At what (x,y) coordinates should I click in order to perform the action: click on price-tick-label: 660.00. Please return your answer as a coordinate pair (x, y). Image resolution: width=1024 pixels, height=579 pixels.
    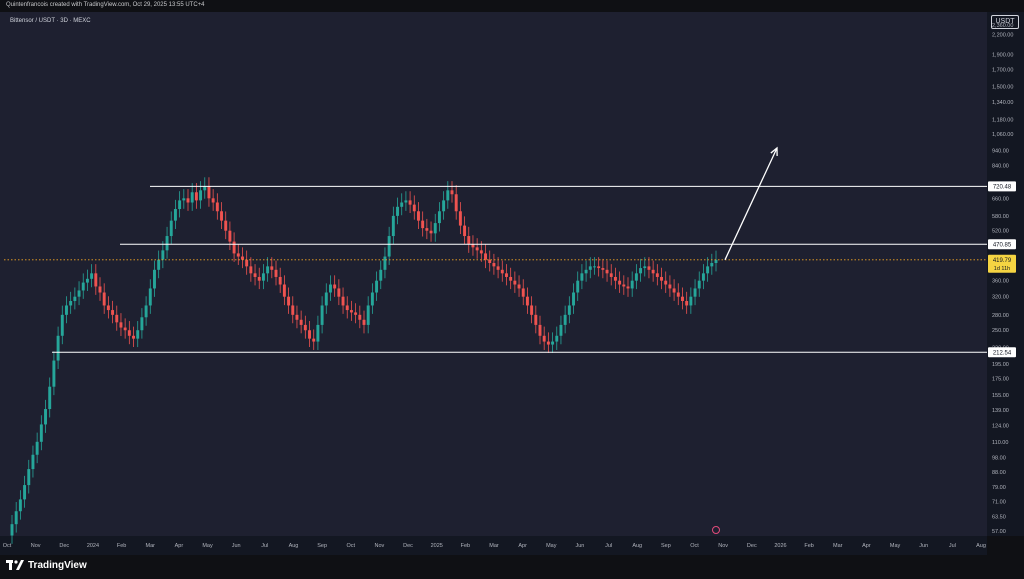
    Looking at the image, I should click on (1000, 199).